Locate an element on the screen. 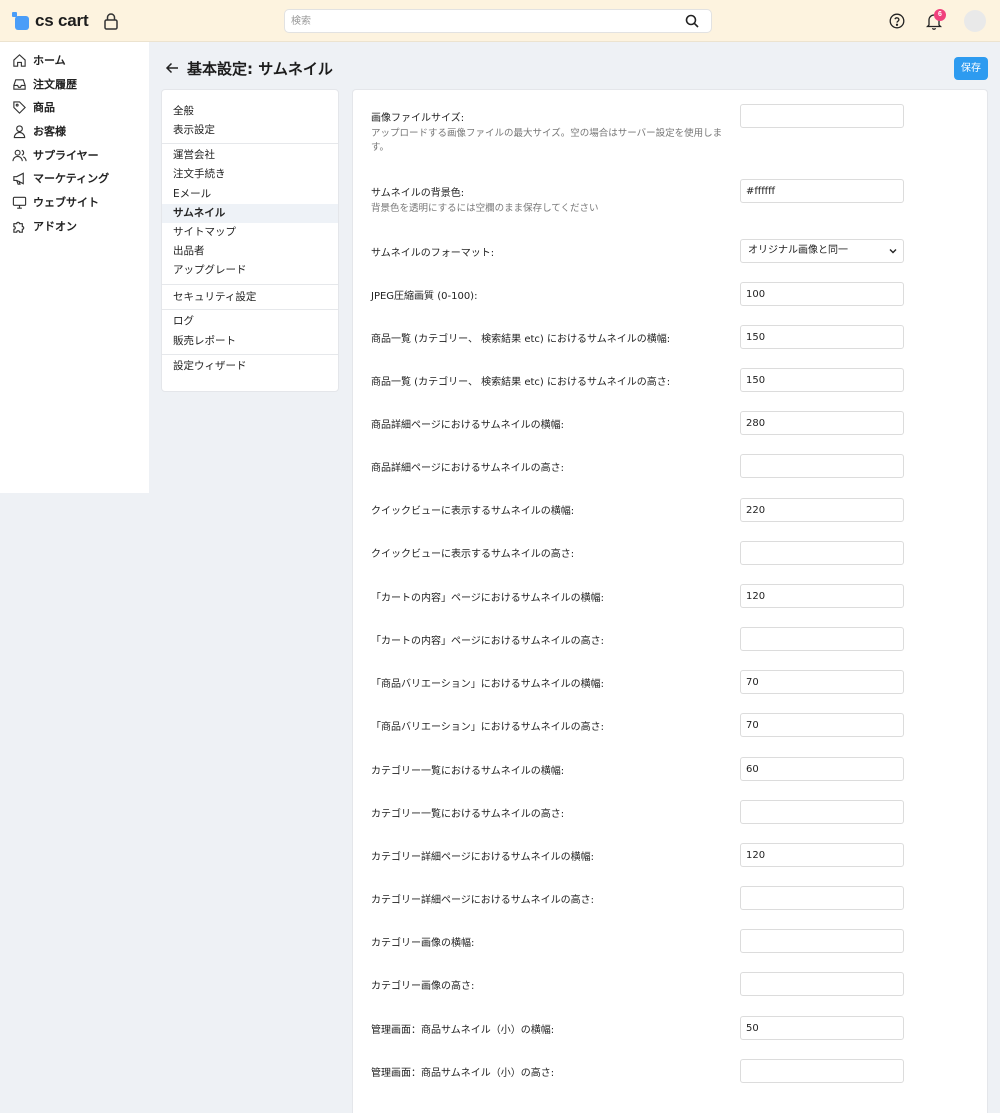 Image resolution: width=1000 pixels, height=1113 pixels. submenu-item-appearance: 表示設定 is located at coordinates (250, 130).